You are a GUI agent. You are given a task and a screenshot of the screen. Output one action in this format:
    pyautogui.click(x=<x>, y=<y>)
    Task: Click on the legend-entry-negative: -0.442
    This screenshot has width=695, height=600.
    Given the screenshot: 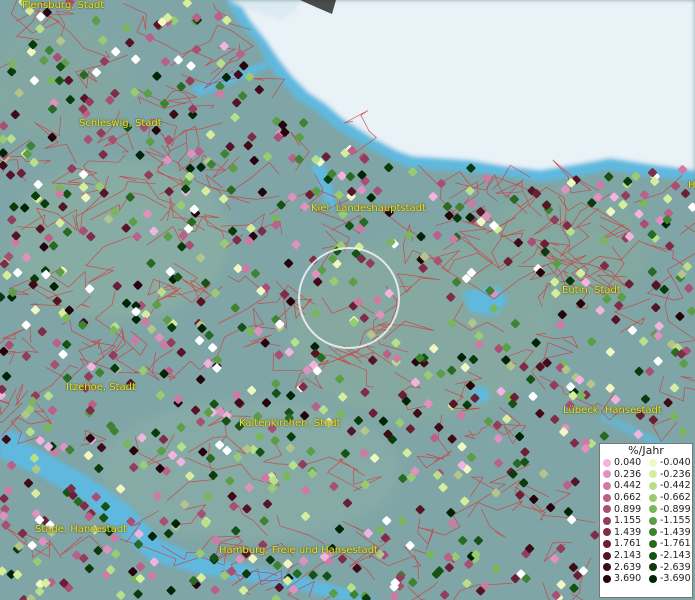 What is the action you would take?
    pyautogui.click(x=669, y=485)
    